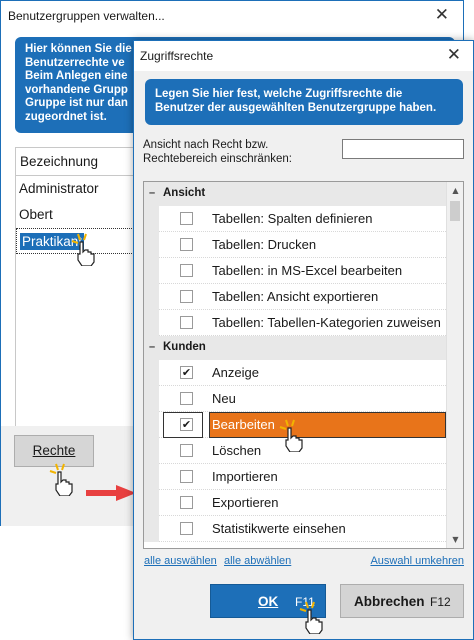  I want to click on select-all-link: alle auswählen, so click(180, 561).